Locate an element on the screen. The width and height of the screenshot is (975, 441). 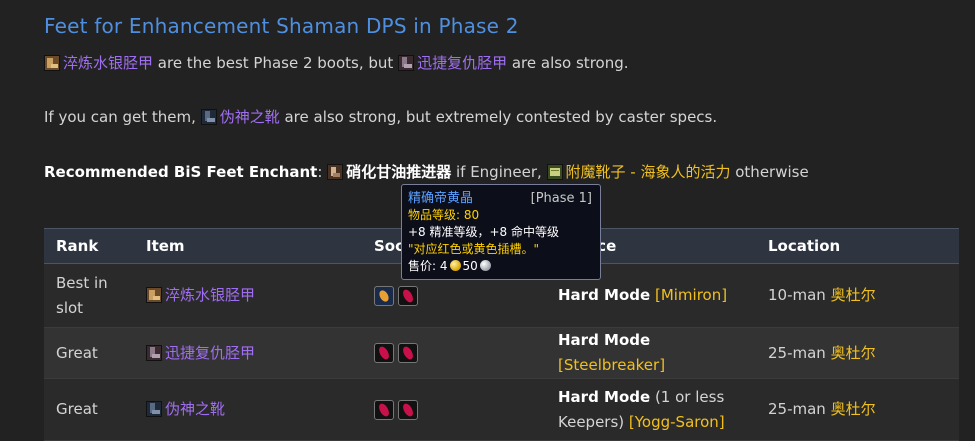
silver-coin-icon is located at coordinates (485, 265).